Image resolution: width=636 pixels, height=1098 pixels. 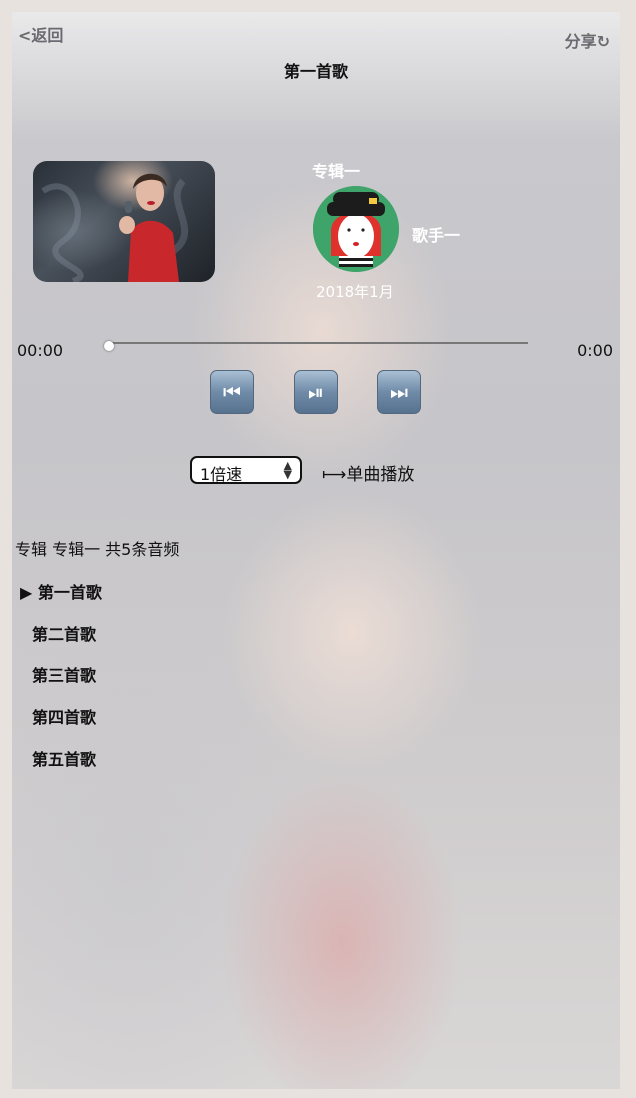 I want to click on playlist-item: ▶ 第一首歌, so click(x=61, y=591).